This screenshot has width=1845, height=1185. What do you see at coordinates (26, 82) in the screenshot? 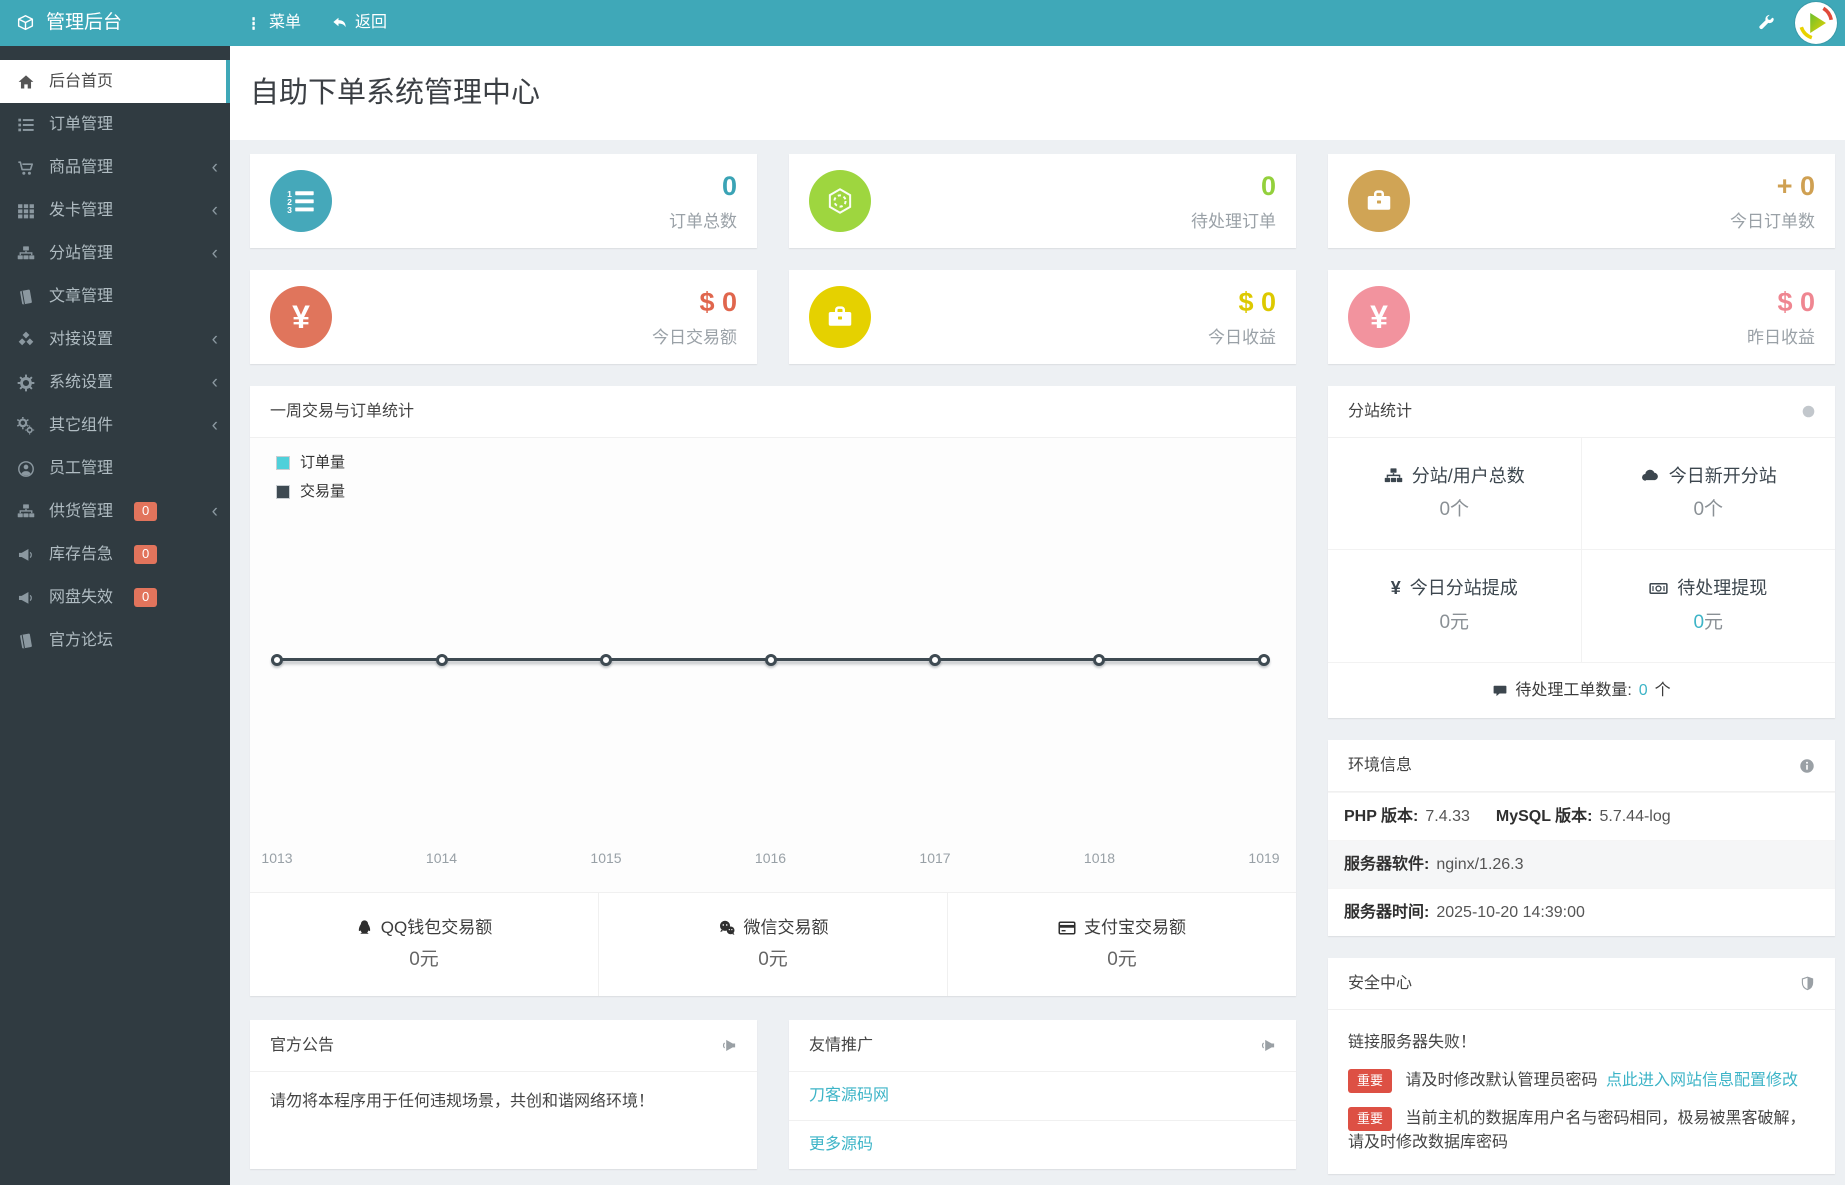
I see `home-icon` at bounding box center [26, 82].